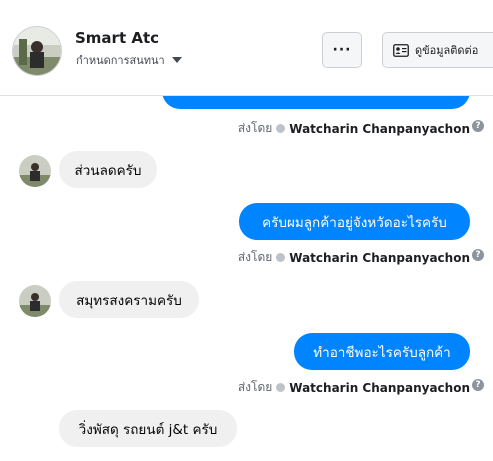 The height and width of the screenshot is (461, 493). I want to click on more-options-button: ···, so click(342, 50).